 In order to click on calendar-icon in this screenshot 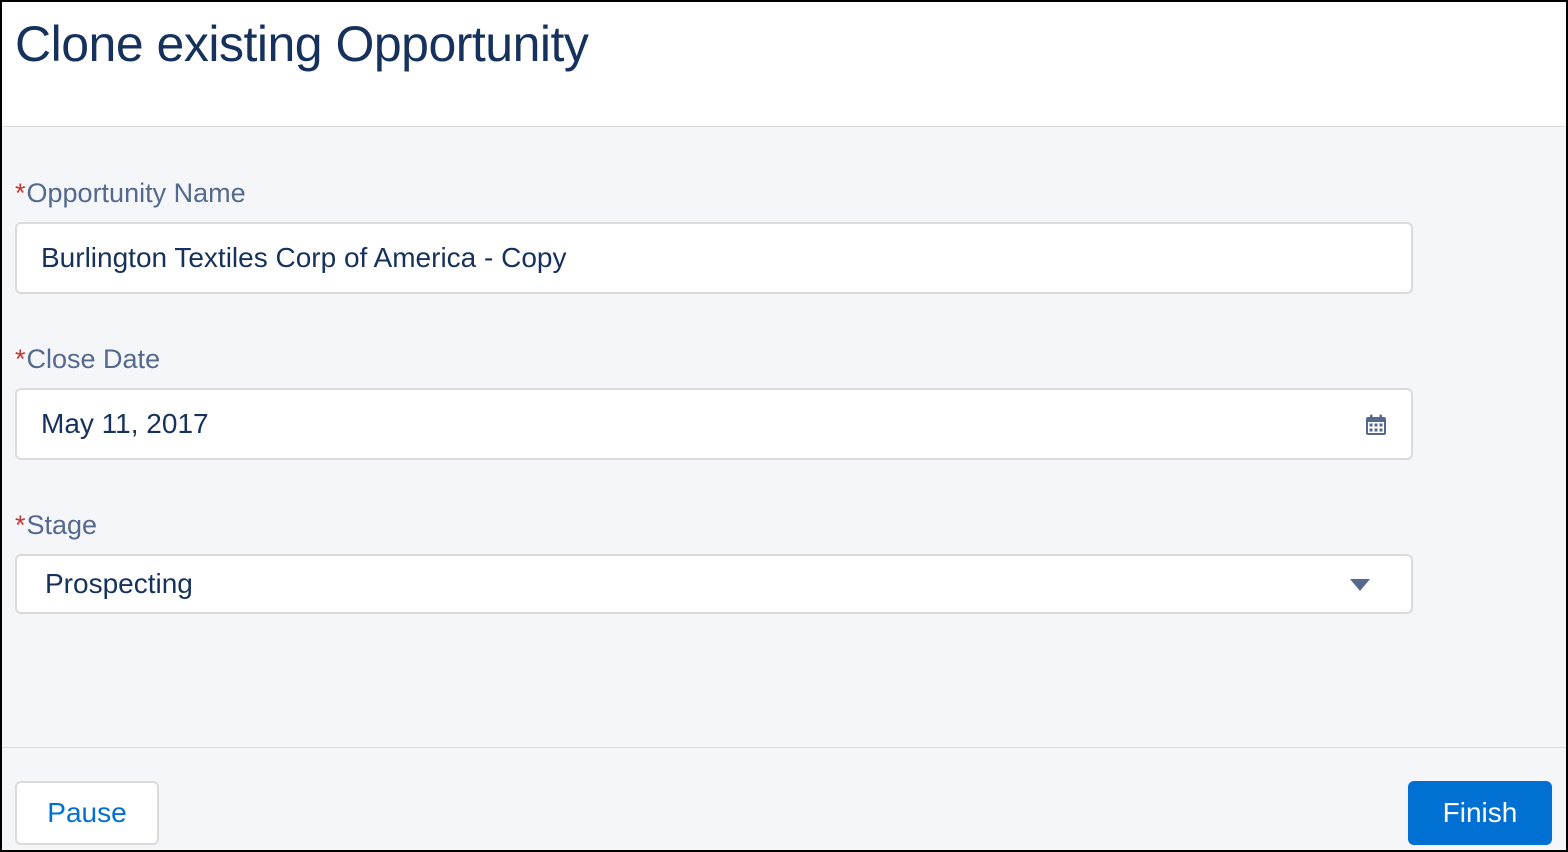, I will do `click(1376, 425)`.